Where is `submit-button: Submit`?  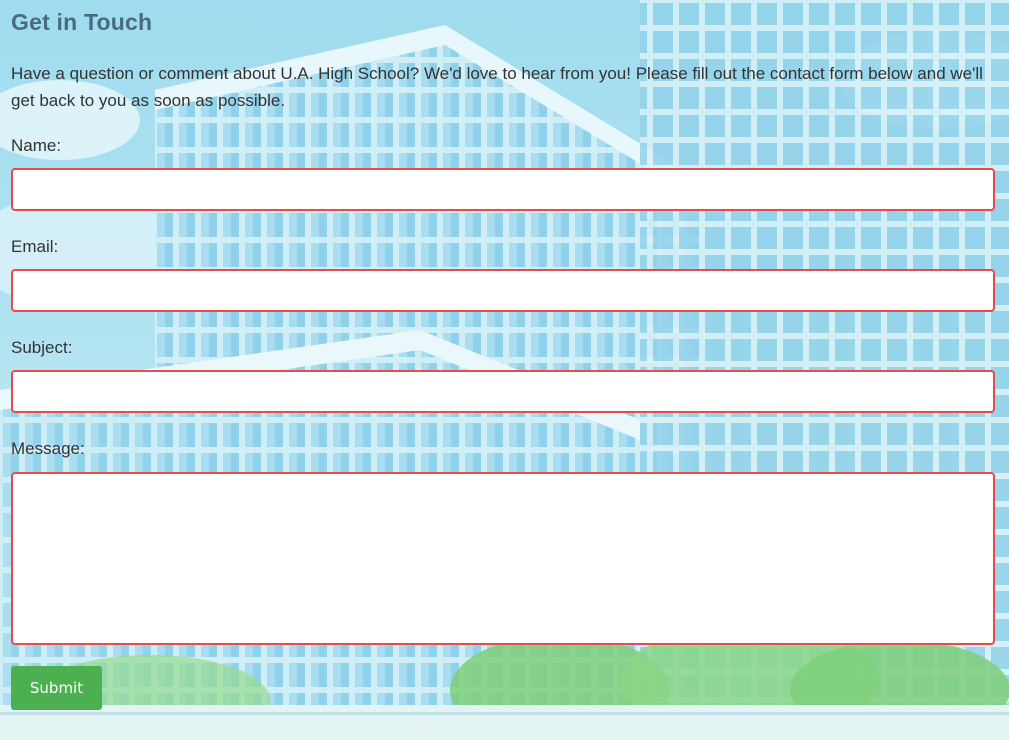 submit-button: Submit is located at coordinates (56, 688).